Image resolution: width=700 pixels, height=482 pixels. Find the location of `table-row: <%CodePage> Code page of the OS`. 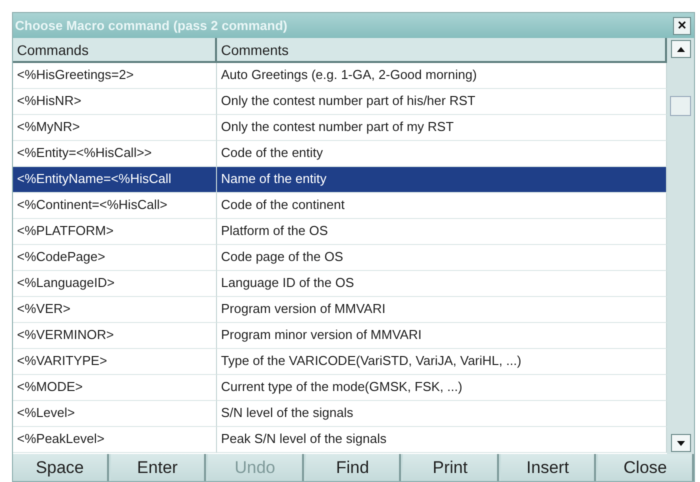

table-row: <%CodePage> Code page of the OS is located at coordinates (340, 258).